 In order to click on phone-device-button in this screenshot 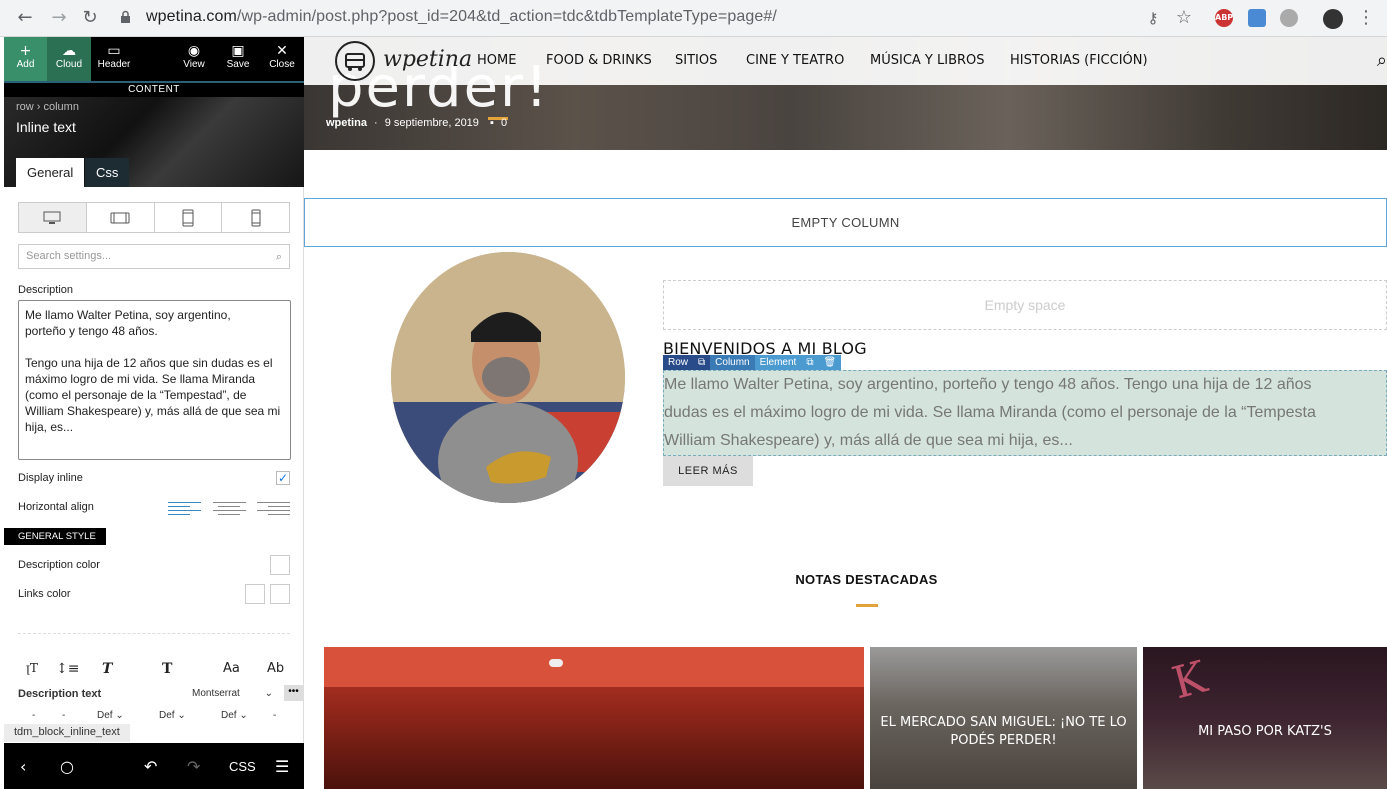, I will do `click(255, 217)`.